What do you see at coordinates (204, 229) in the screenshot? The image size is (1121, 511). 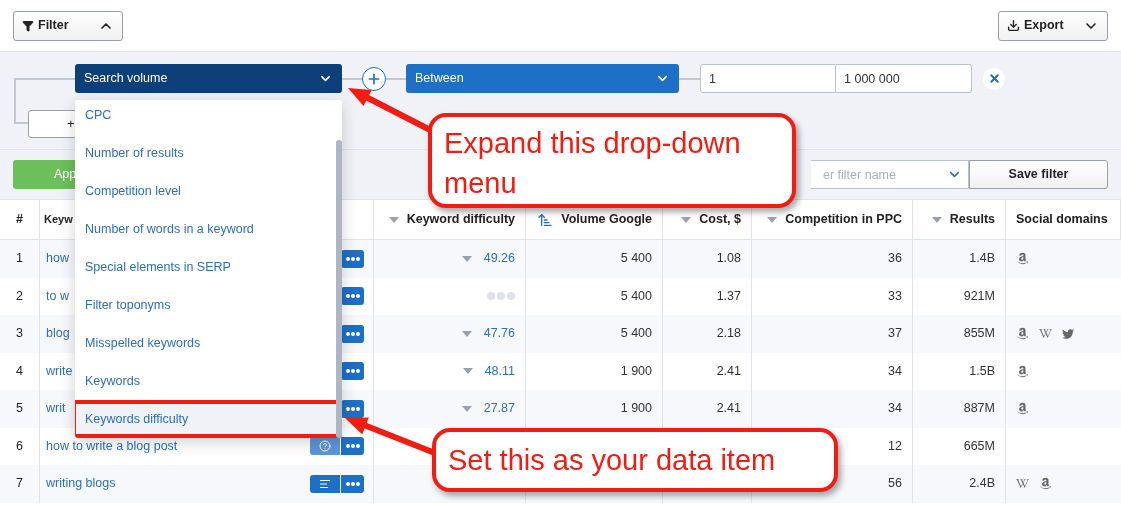 I see `dropdown-item: Number of words in a keyword` at bounding box center [204, 229].